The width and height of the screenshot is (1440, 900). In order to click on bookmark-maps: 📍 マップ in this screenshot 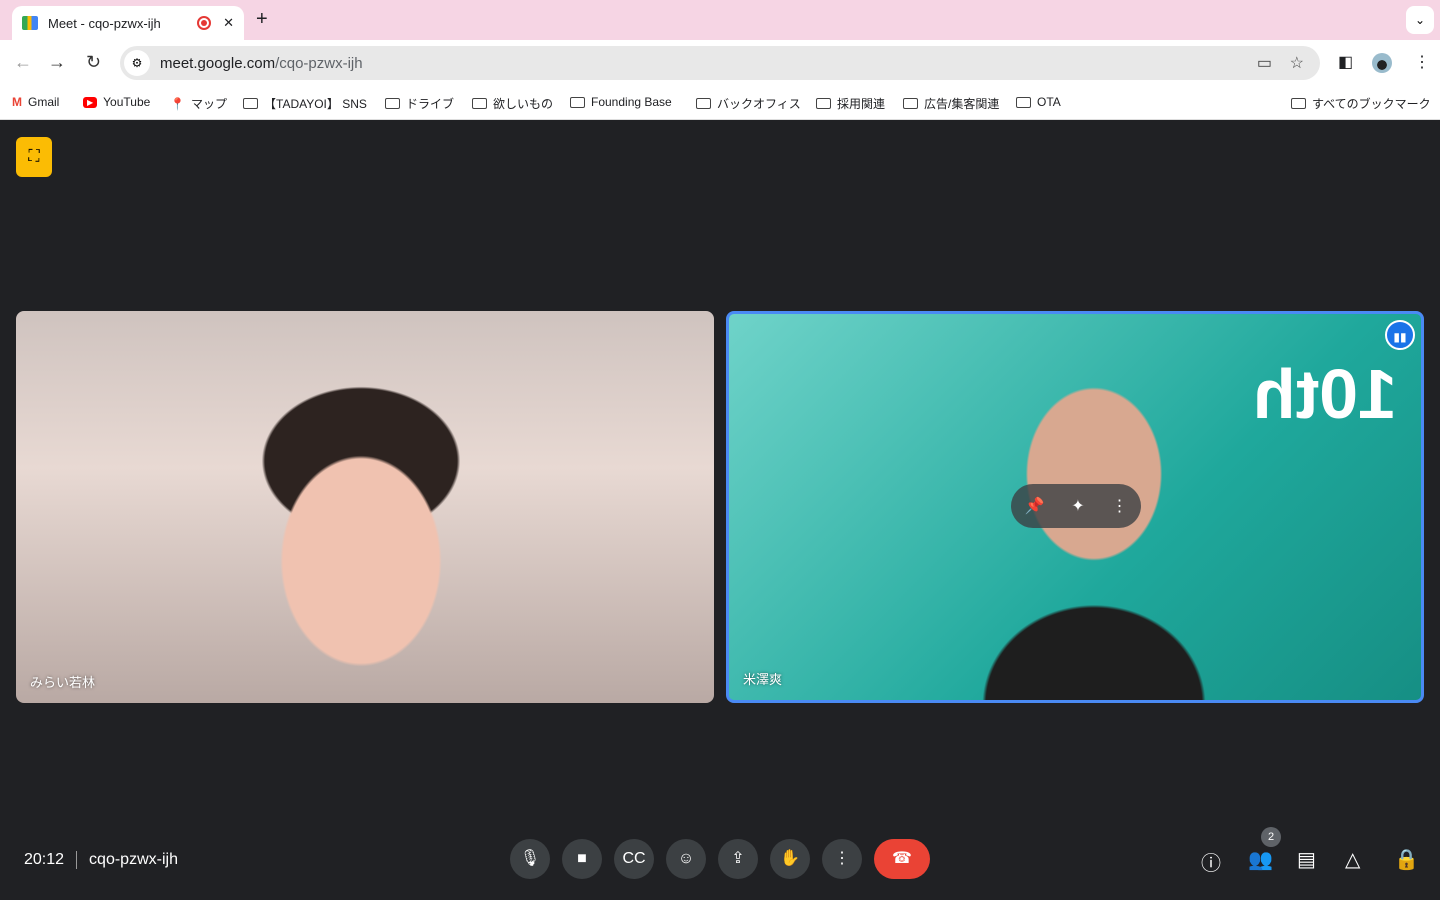, I will do `click(198, 103)`.